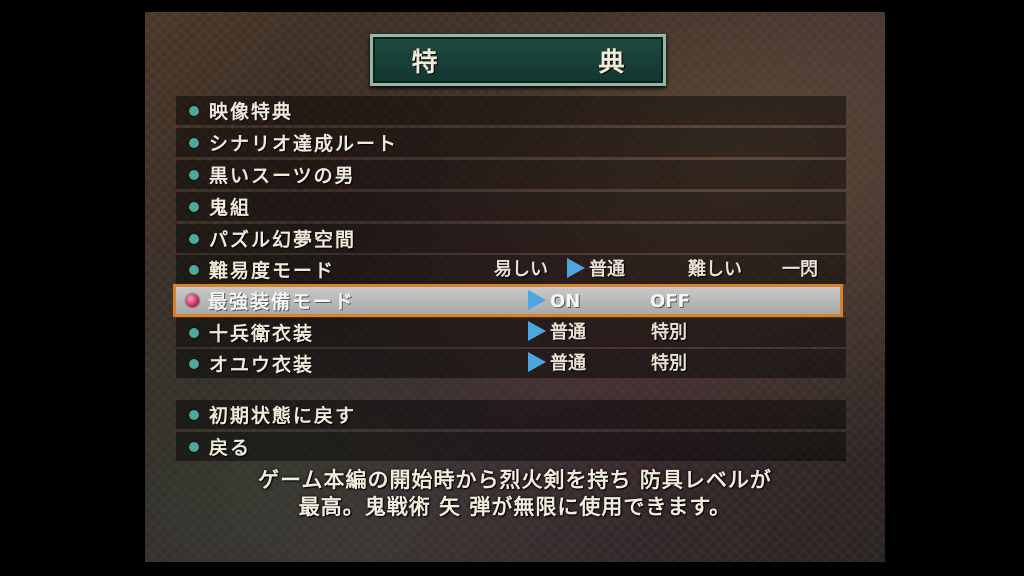 The width and height of the screenshot is (1024, 576). Describe the element at coordinates (282, 302) in the screenshot. I see `menu-item-label: 最強装備モード` at that location.